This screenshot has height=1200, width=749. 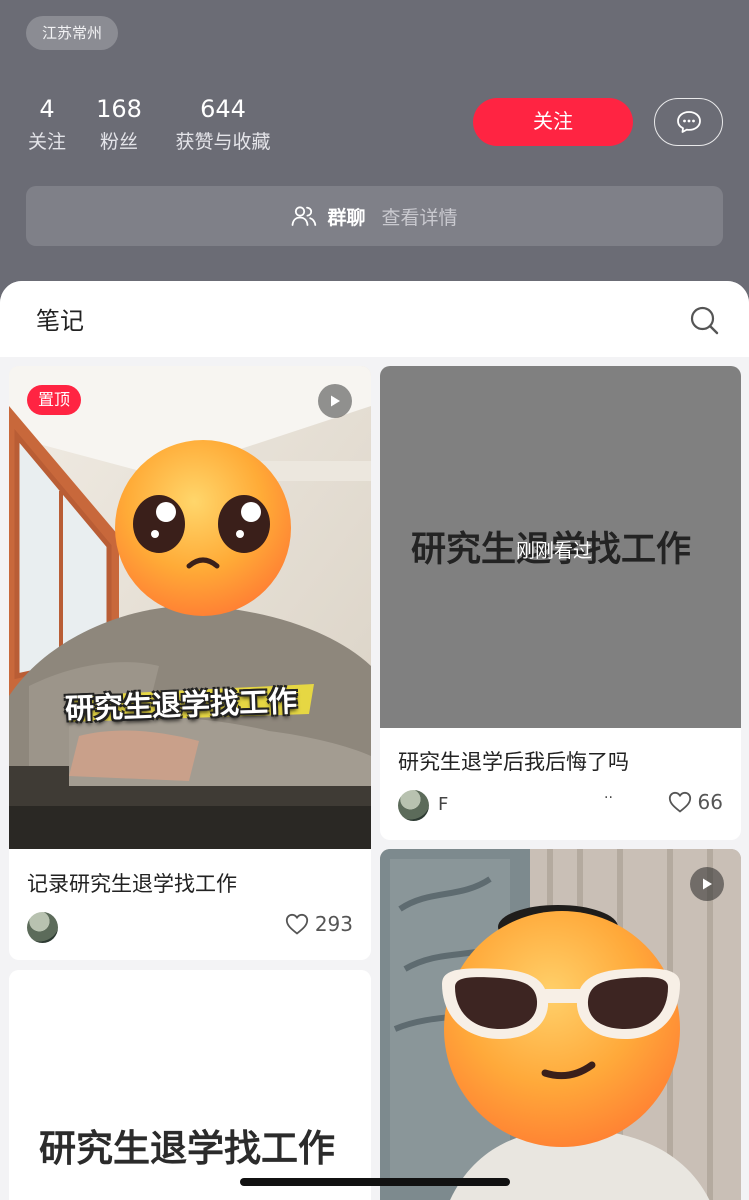 I want to click on fans-count: 168, so click(x=119, y=109).